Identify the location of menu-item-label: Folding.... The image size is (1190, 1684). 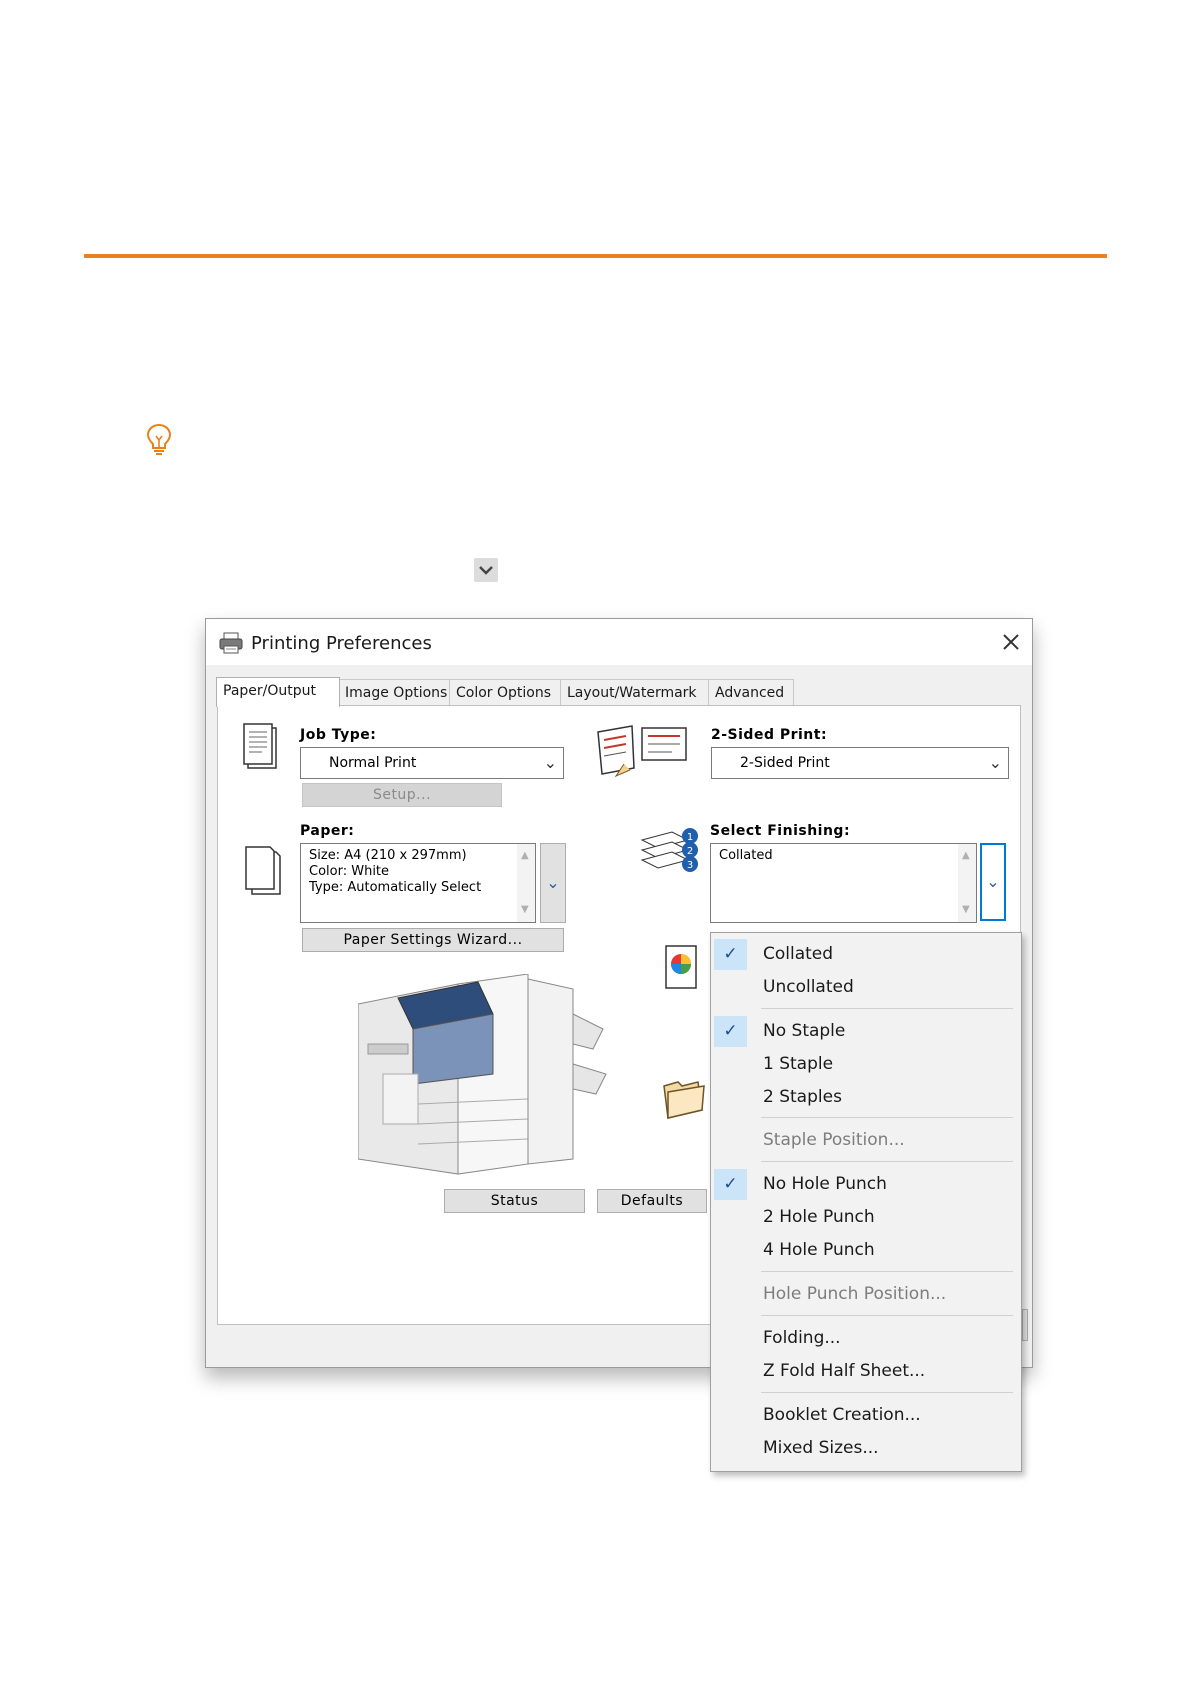
(802, 1338).